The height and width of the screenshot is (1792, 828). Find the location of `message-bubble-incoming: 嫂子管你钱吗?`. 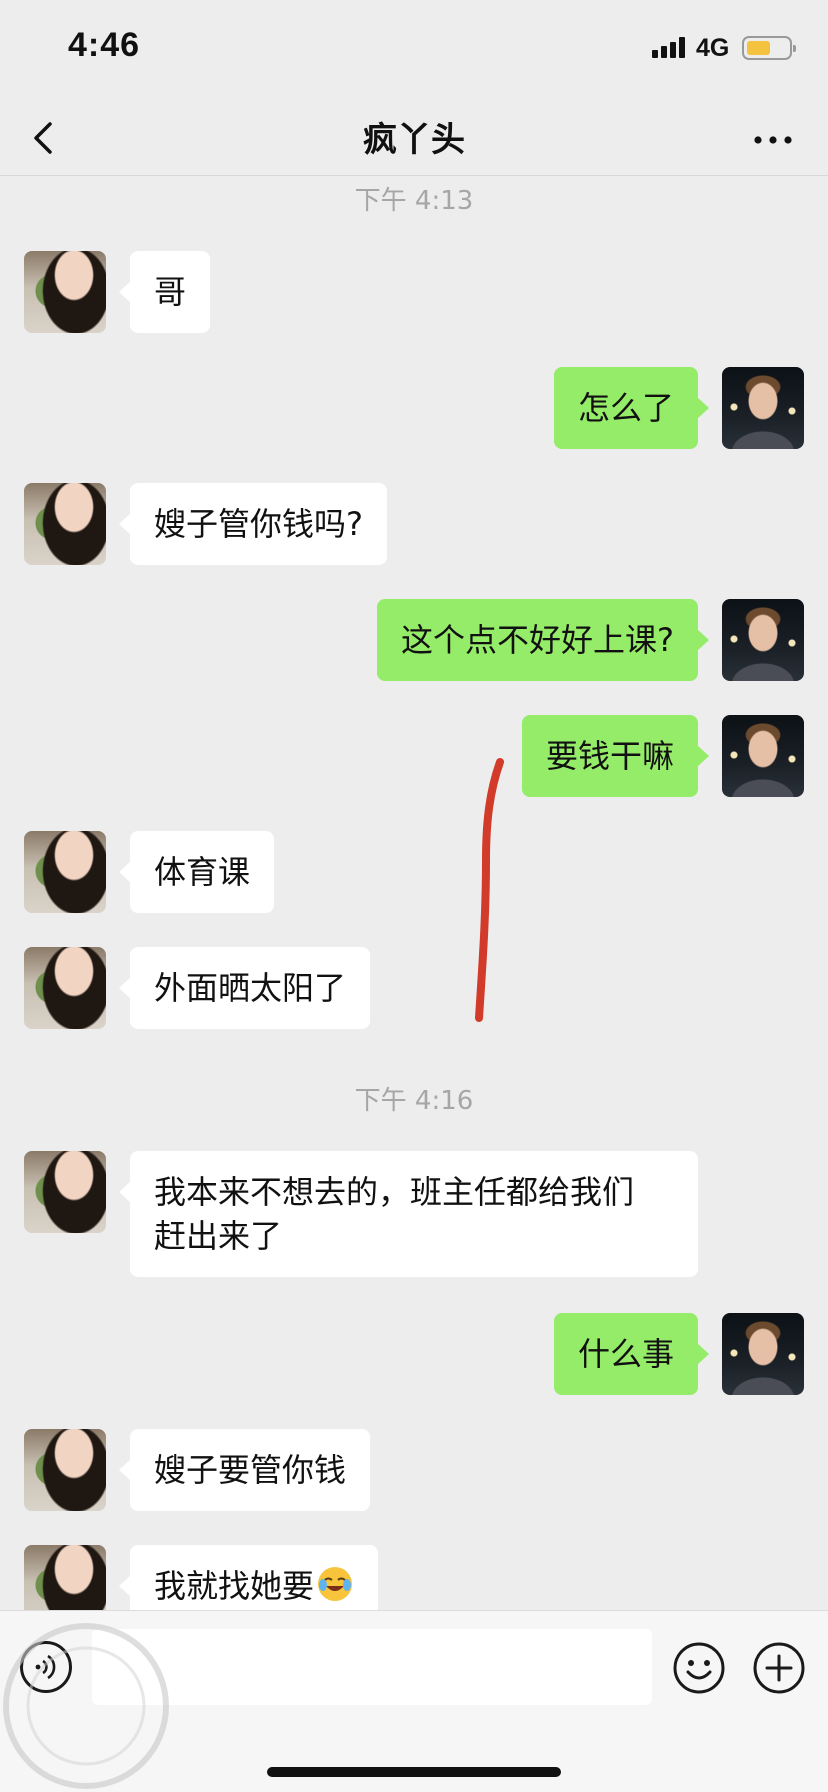

message-bubble-incoming: 嫂子管你钱吗? is located at coordinates (253, 524).